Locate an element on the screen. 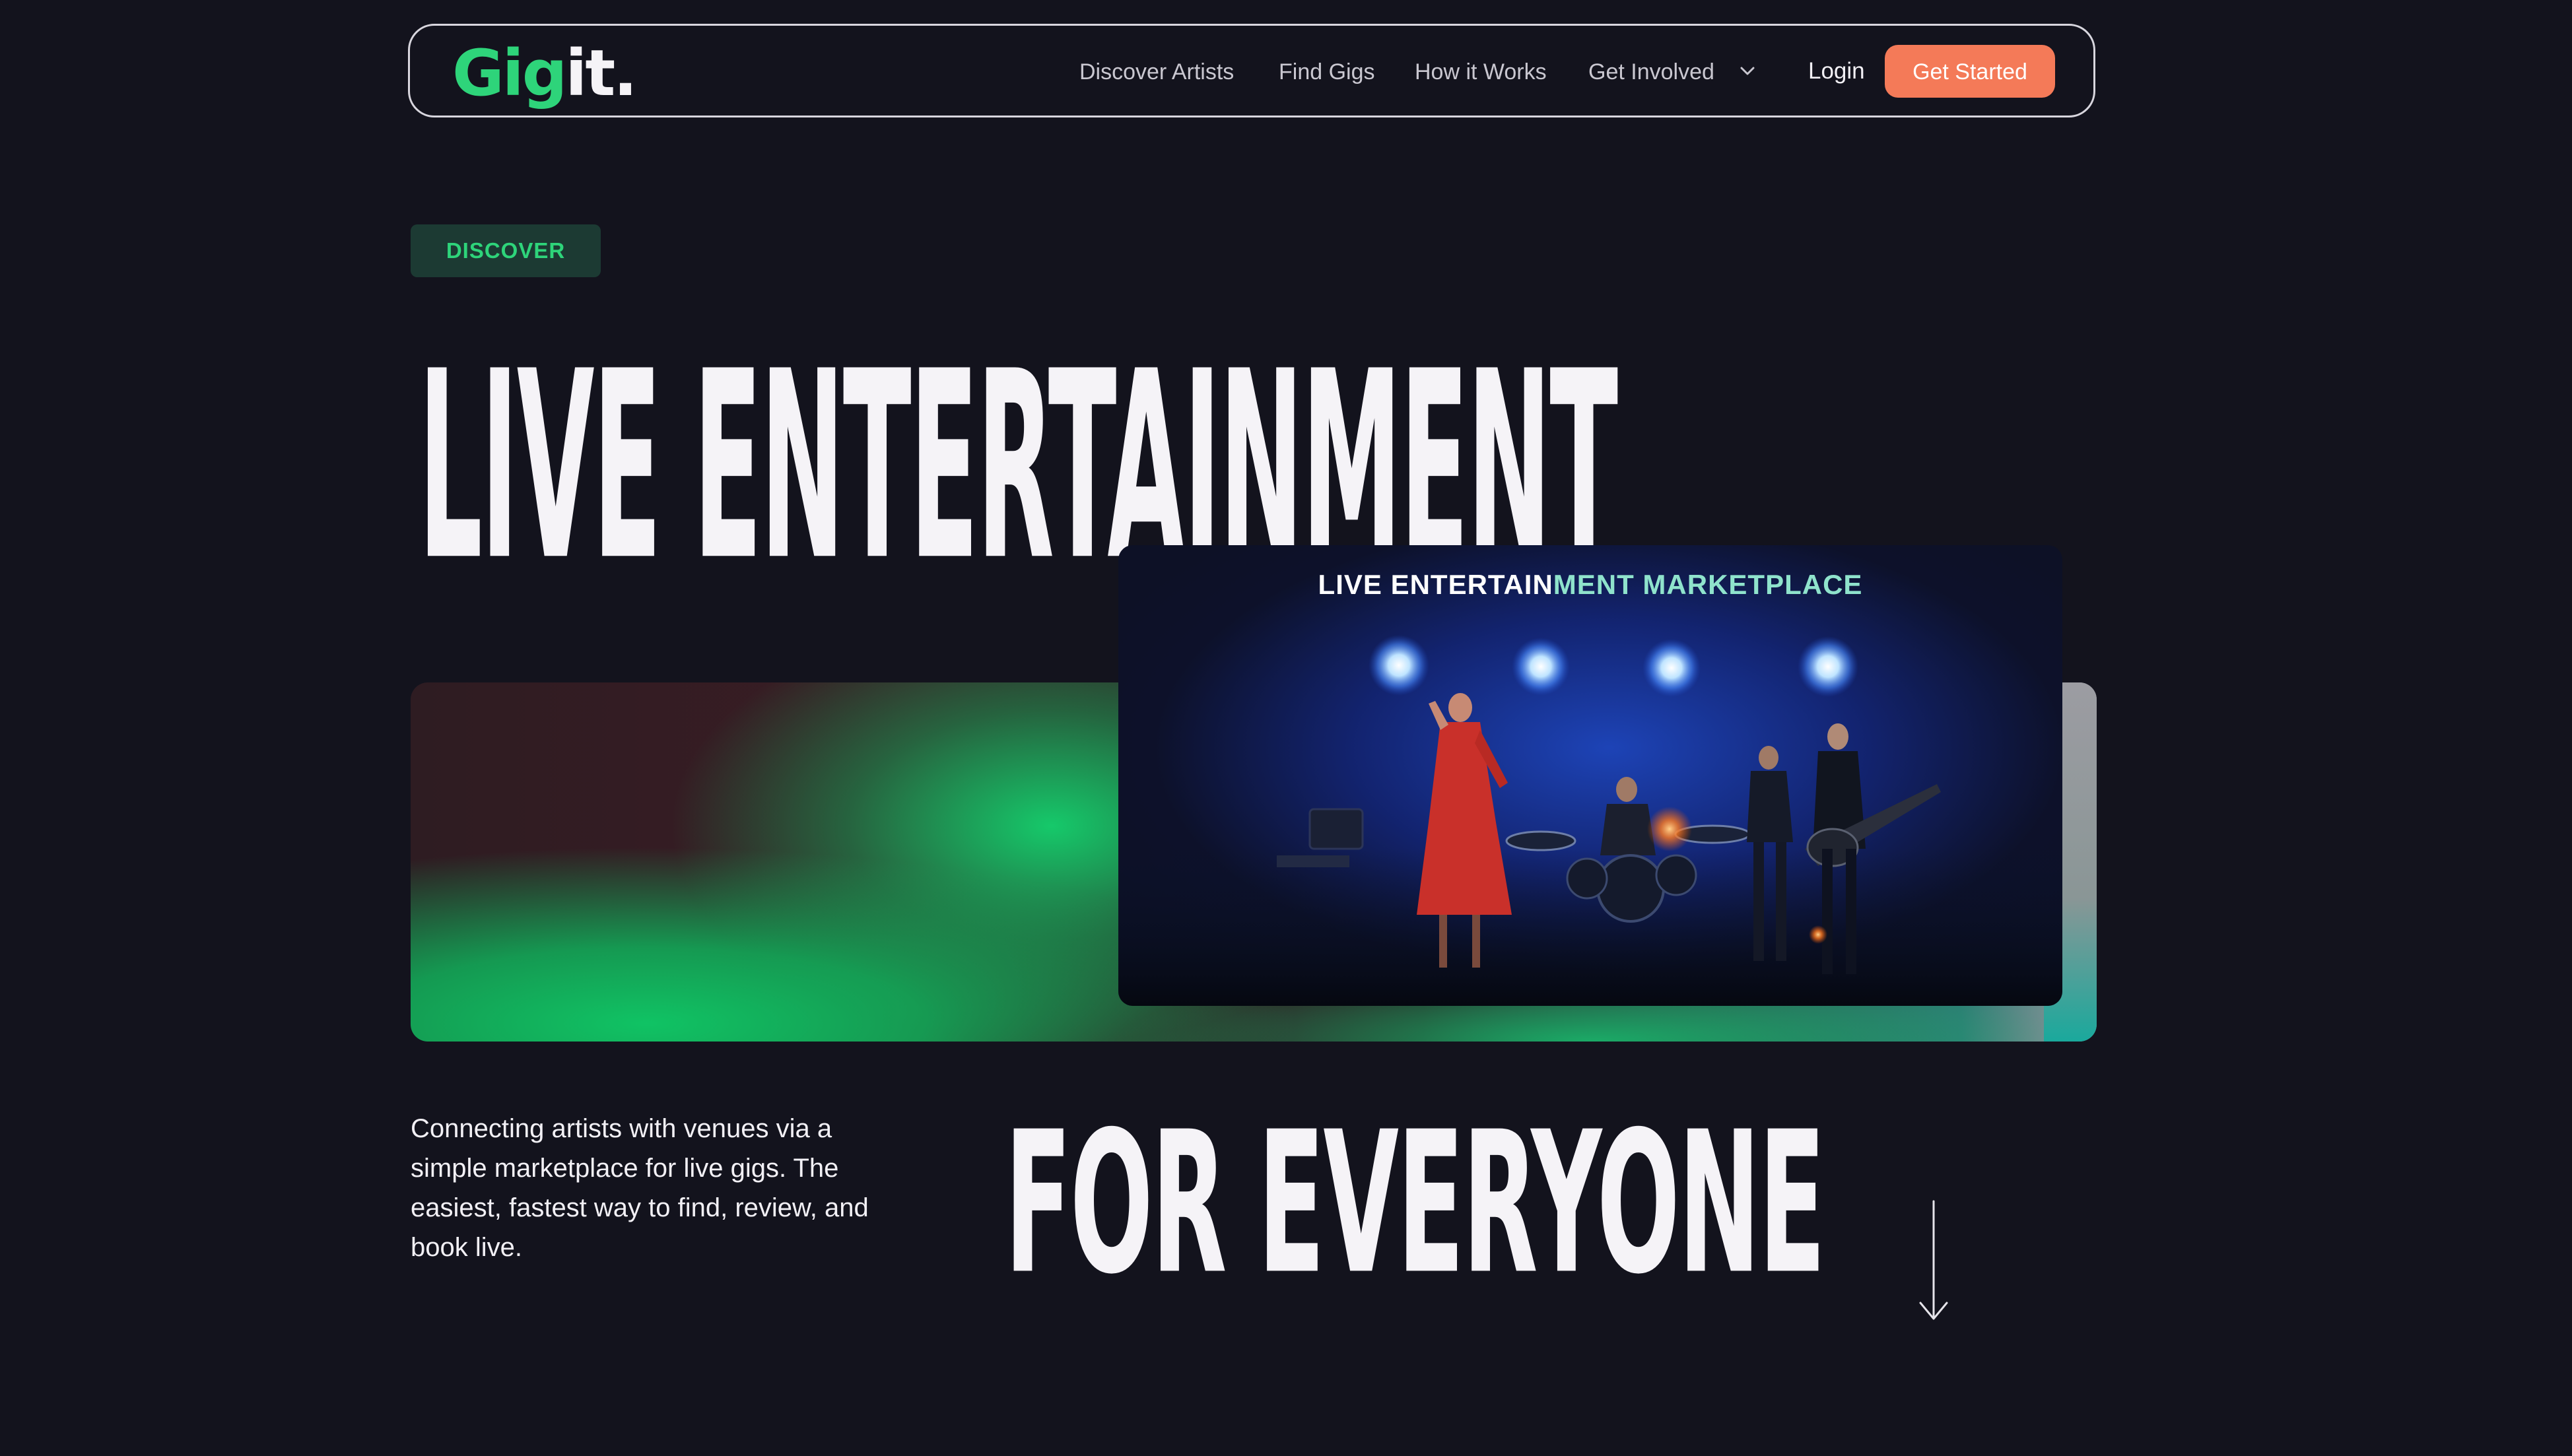  chevron-down-icon is located at coordinates (1747, 71).